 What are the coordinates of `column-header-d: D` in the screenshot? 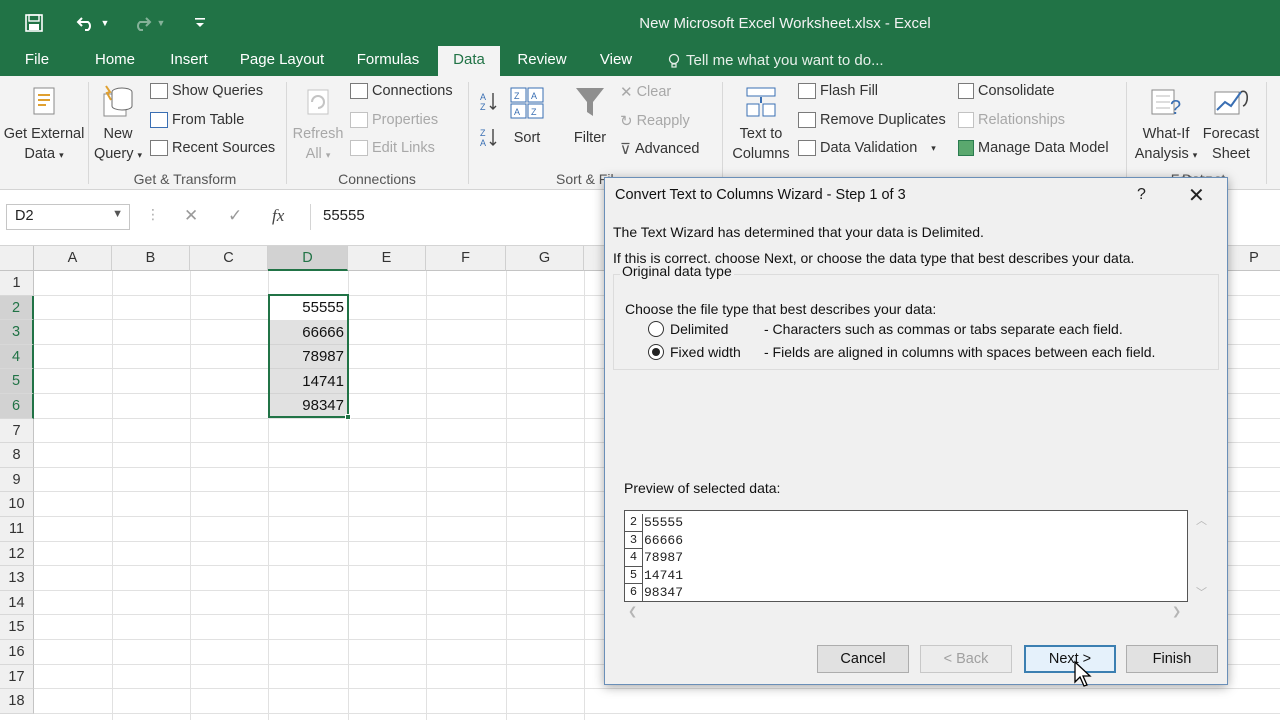 It's located at (308, 258).